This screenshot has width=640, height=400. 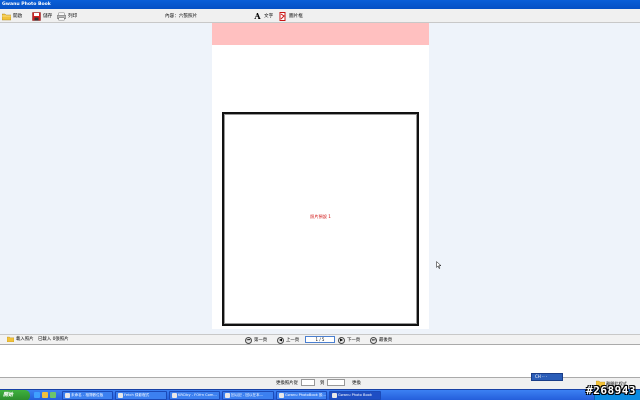 I want to click on save-button: 儲存, so click(x=42, y=16).